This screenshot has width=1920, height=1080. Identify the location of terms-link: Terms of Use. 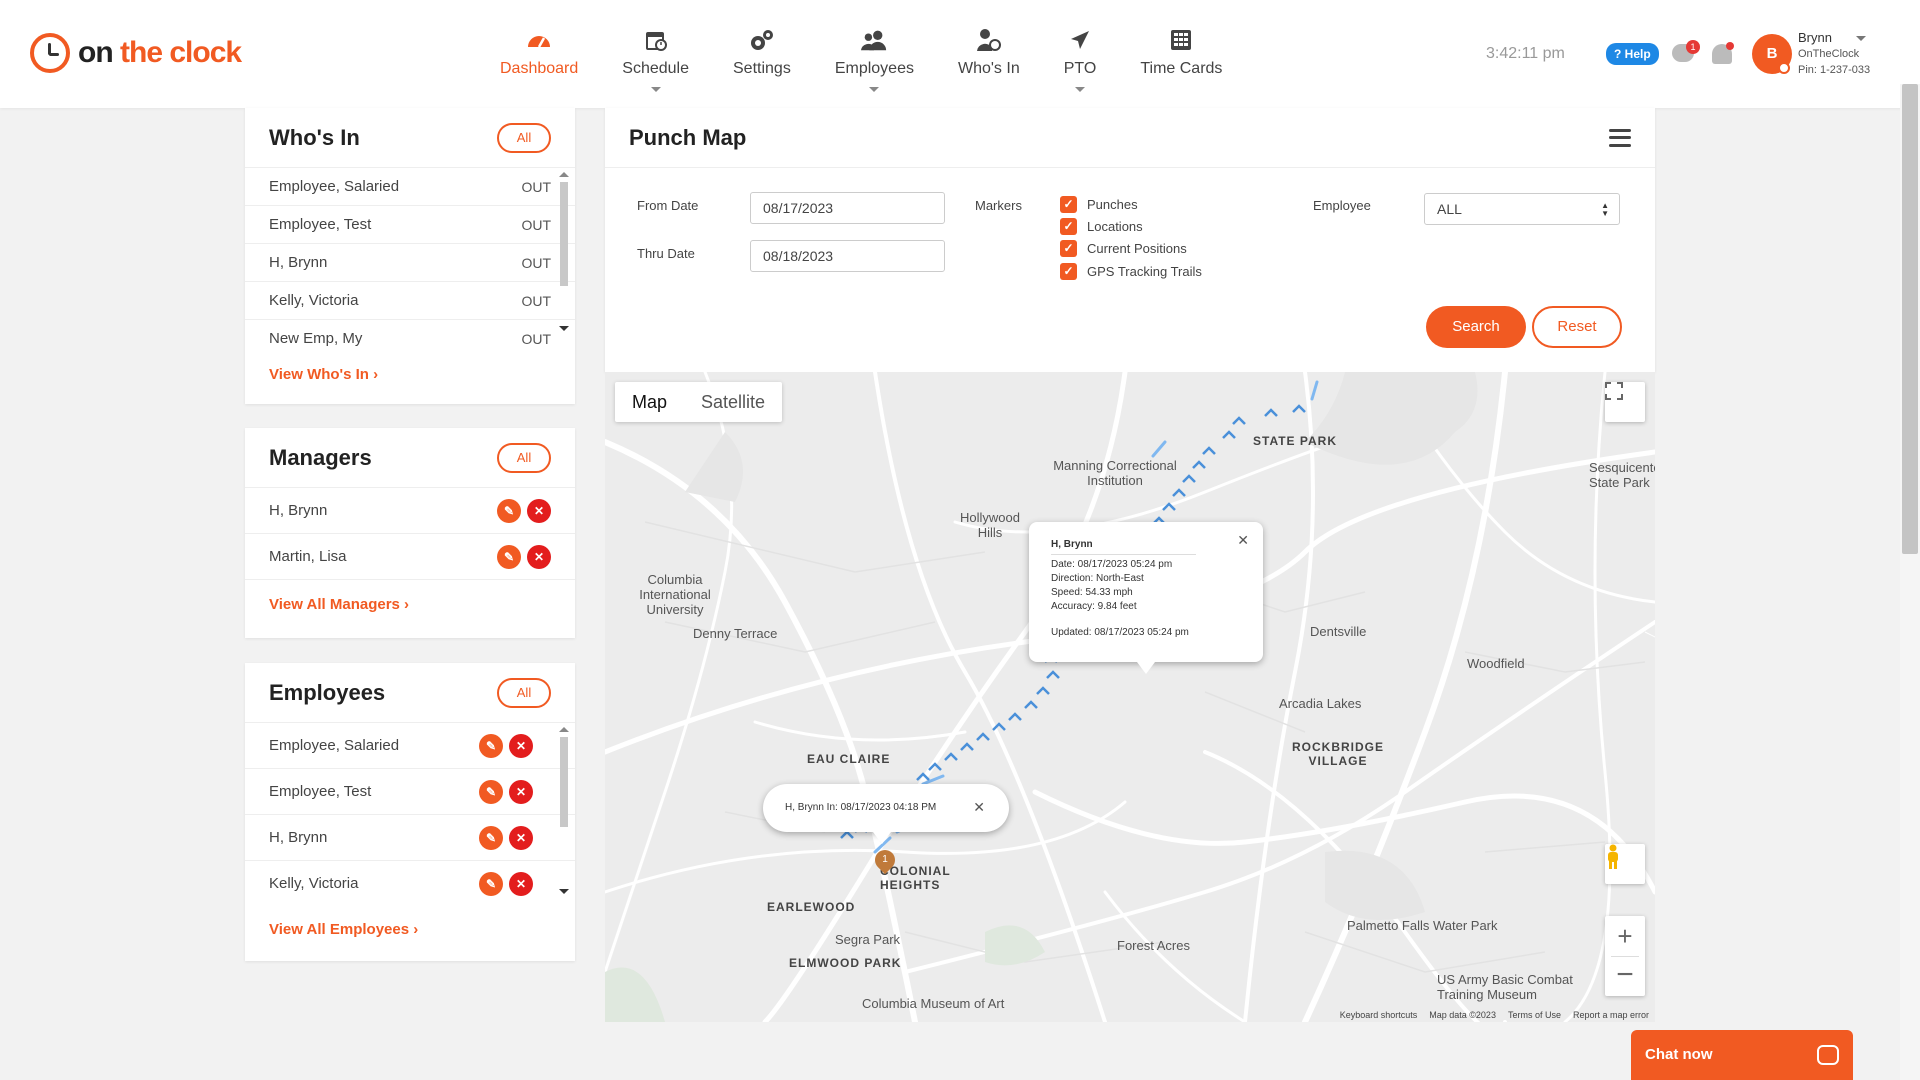
(1534, 1015).